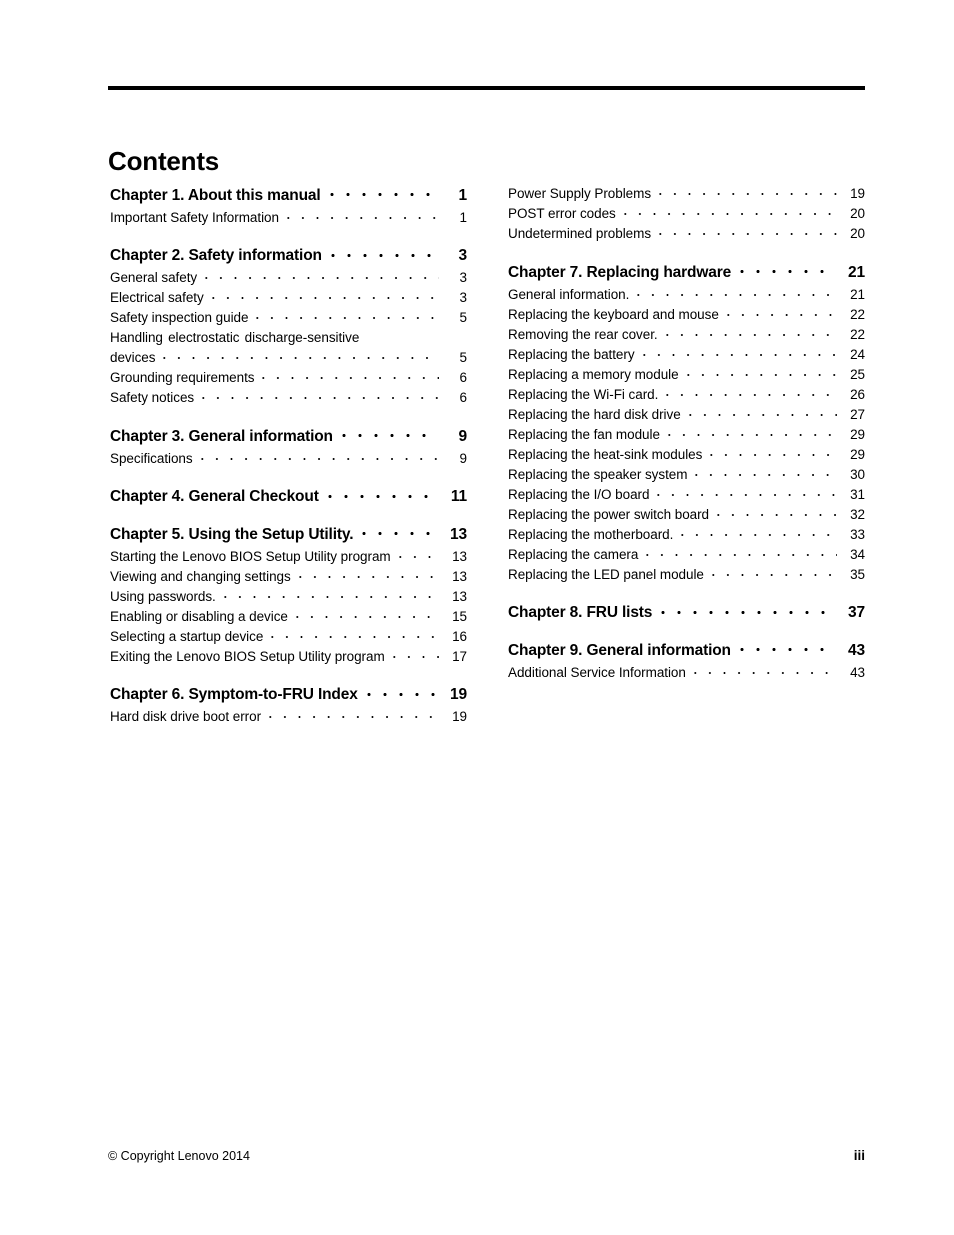 Image resolution: width=954 pixels, height=1235 pixels. I want to click on toc-entry: General safety 3, so click(288, 278).